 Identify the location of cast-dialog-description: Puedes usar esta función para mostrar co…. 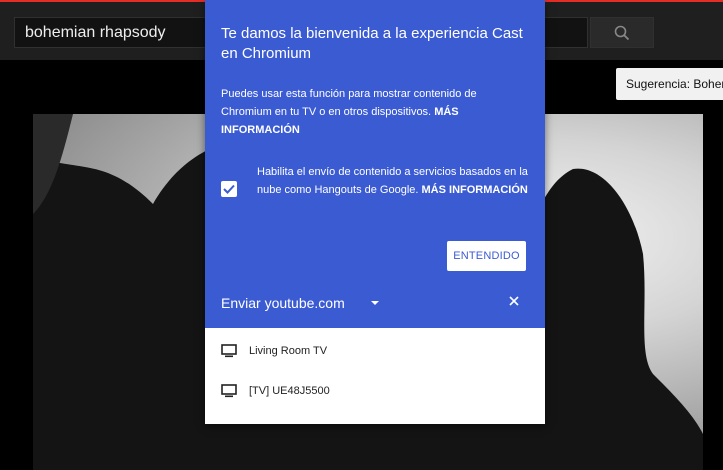
(371, 112).